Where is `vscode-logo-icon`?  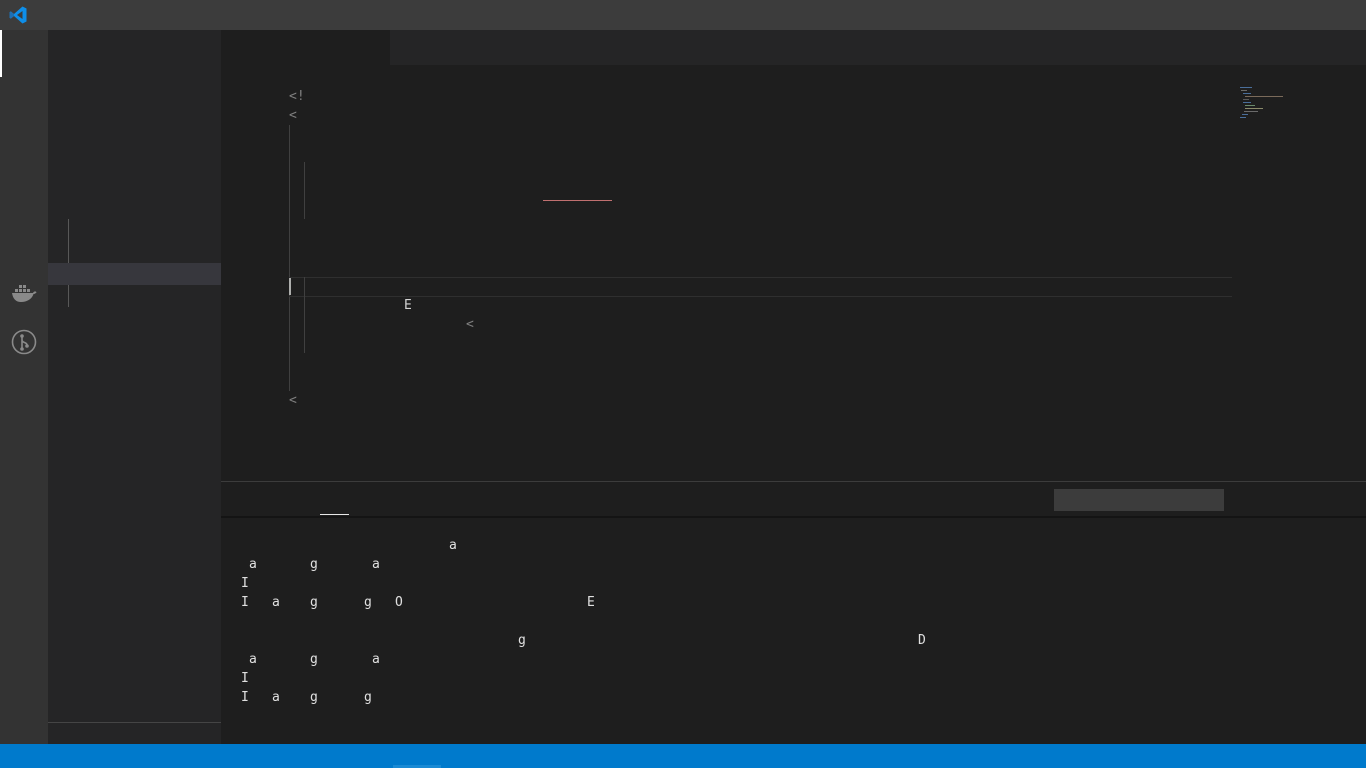 vscode-logo-icon is located at coordinates (18, 15).